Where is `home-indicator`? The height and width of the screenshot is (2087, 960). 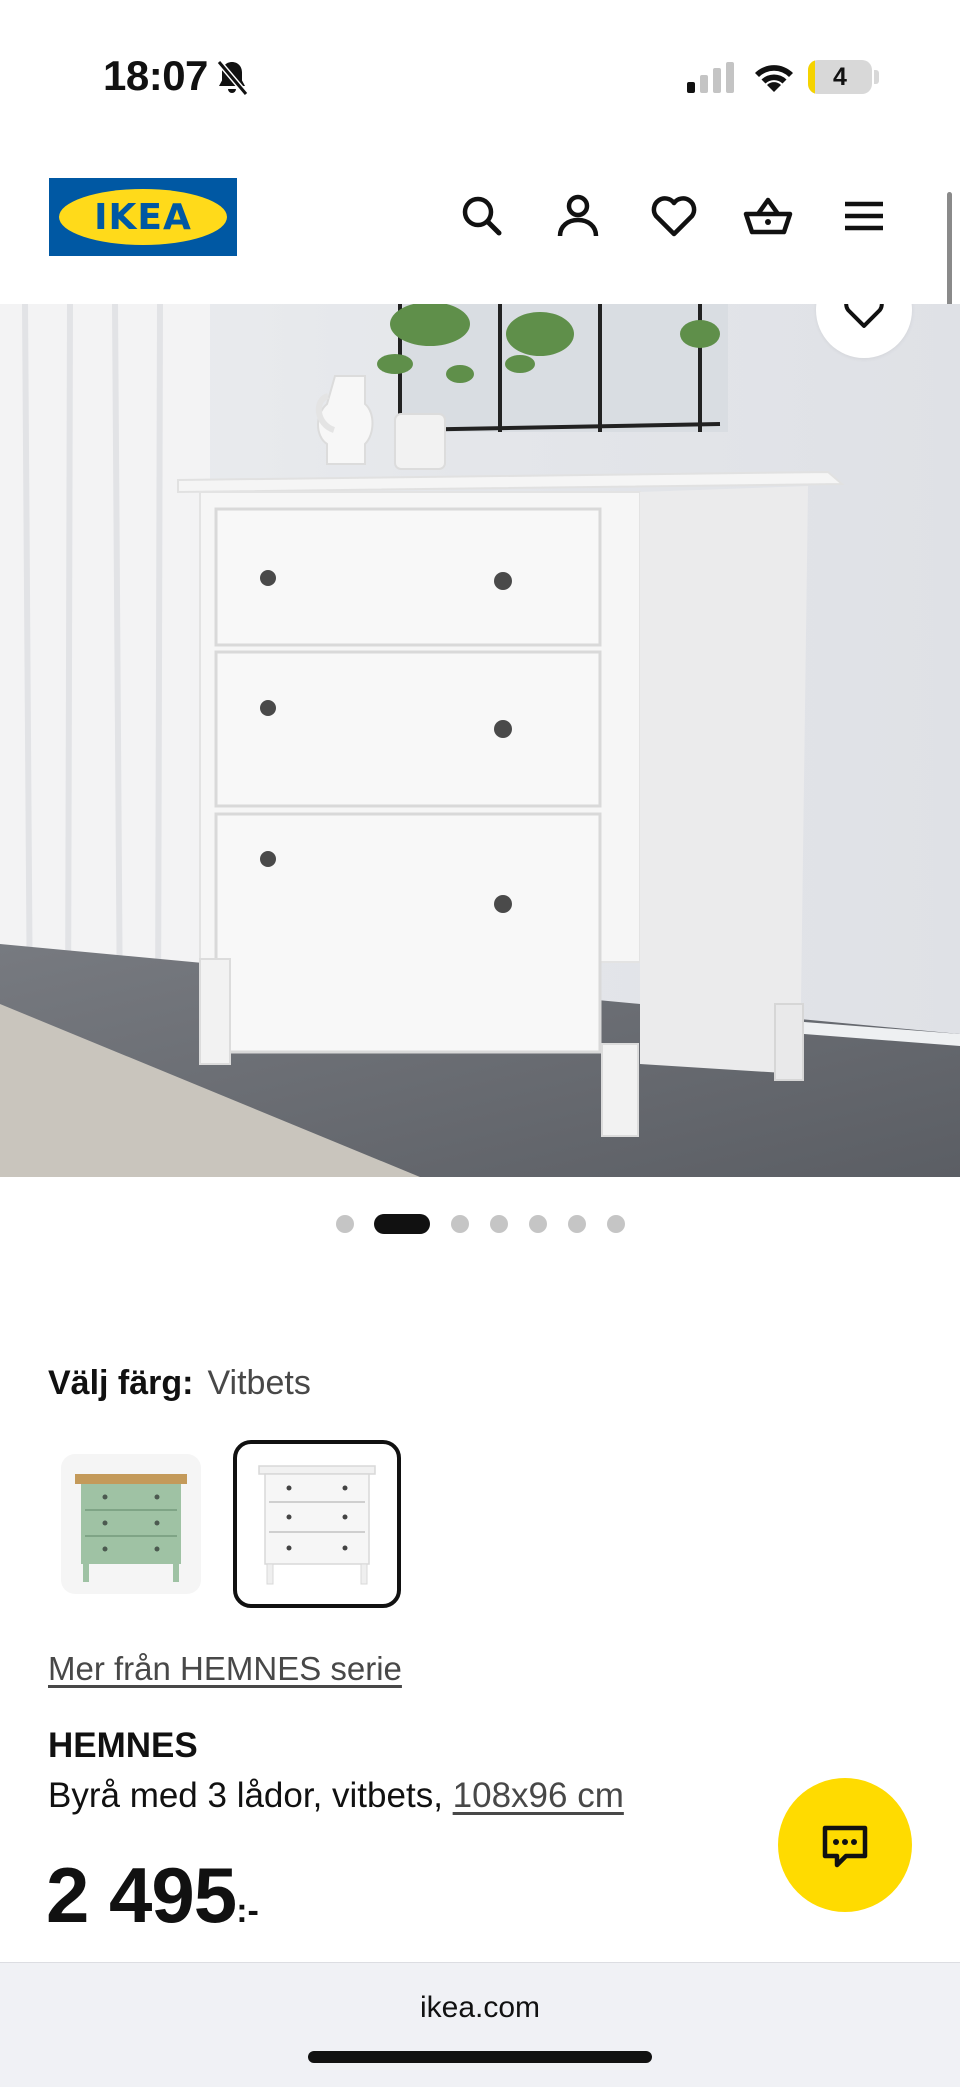
home-indicator is located at coordinates (480, 2057).